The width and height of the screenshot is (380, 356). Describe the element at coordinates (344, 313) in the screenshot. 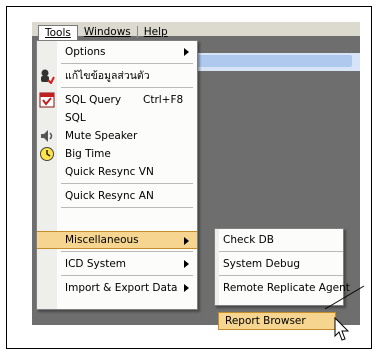

I see `callout-annotation` at that location.